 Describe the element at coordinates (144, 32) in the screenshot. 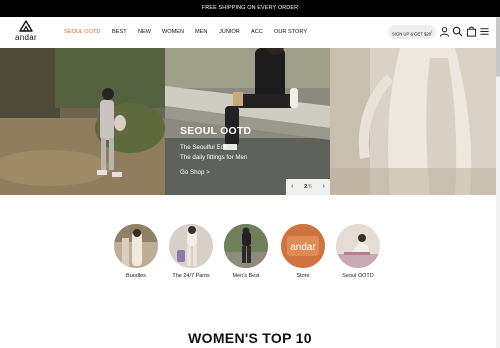

I see `nav-new: NEW` at that location.